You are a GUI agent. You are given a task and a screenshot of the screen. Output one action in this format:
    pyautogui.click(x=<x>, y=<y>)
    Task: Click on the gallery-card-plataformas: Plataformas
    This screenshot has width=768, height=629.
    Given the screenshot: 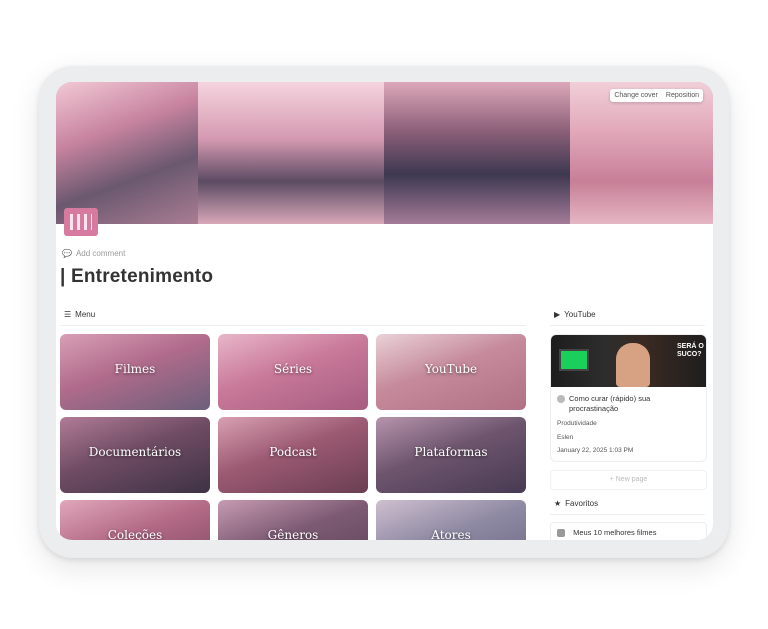 What is the action you would take?
    pyautogui.click(x=451, y=455)
    